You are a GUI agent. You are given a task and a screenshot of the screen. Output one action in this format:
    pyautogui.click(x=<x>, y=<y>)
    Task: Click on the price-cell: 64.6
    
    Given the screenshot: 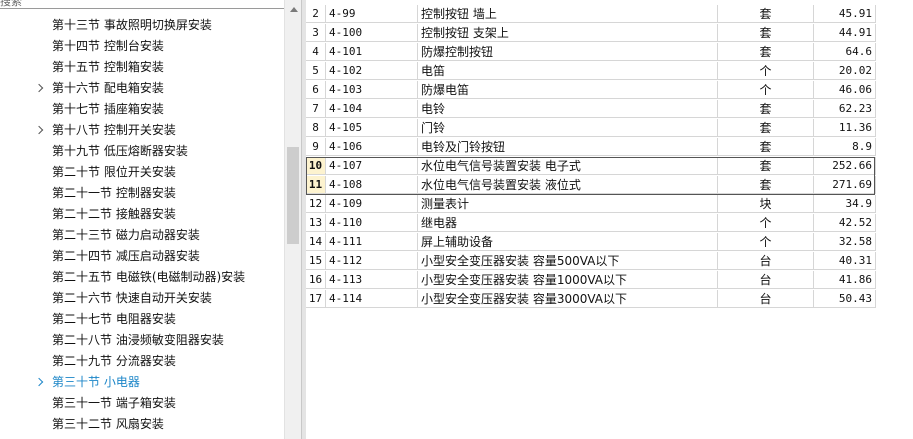 What is the action you would take?
    pyautogui.click(x=845, y=52)
    